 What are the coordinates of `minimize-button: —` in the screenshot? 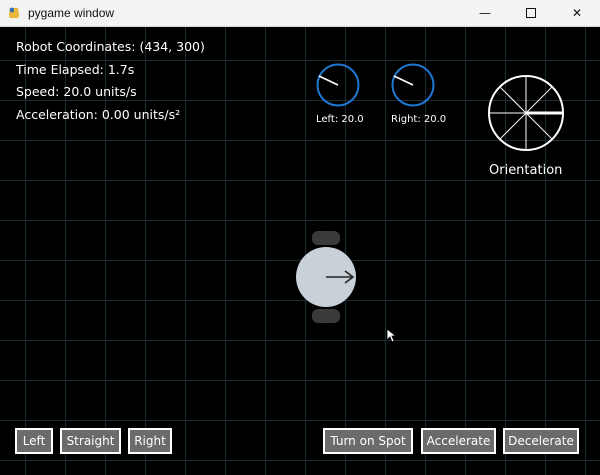 It's located at (485, 13).